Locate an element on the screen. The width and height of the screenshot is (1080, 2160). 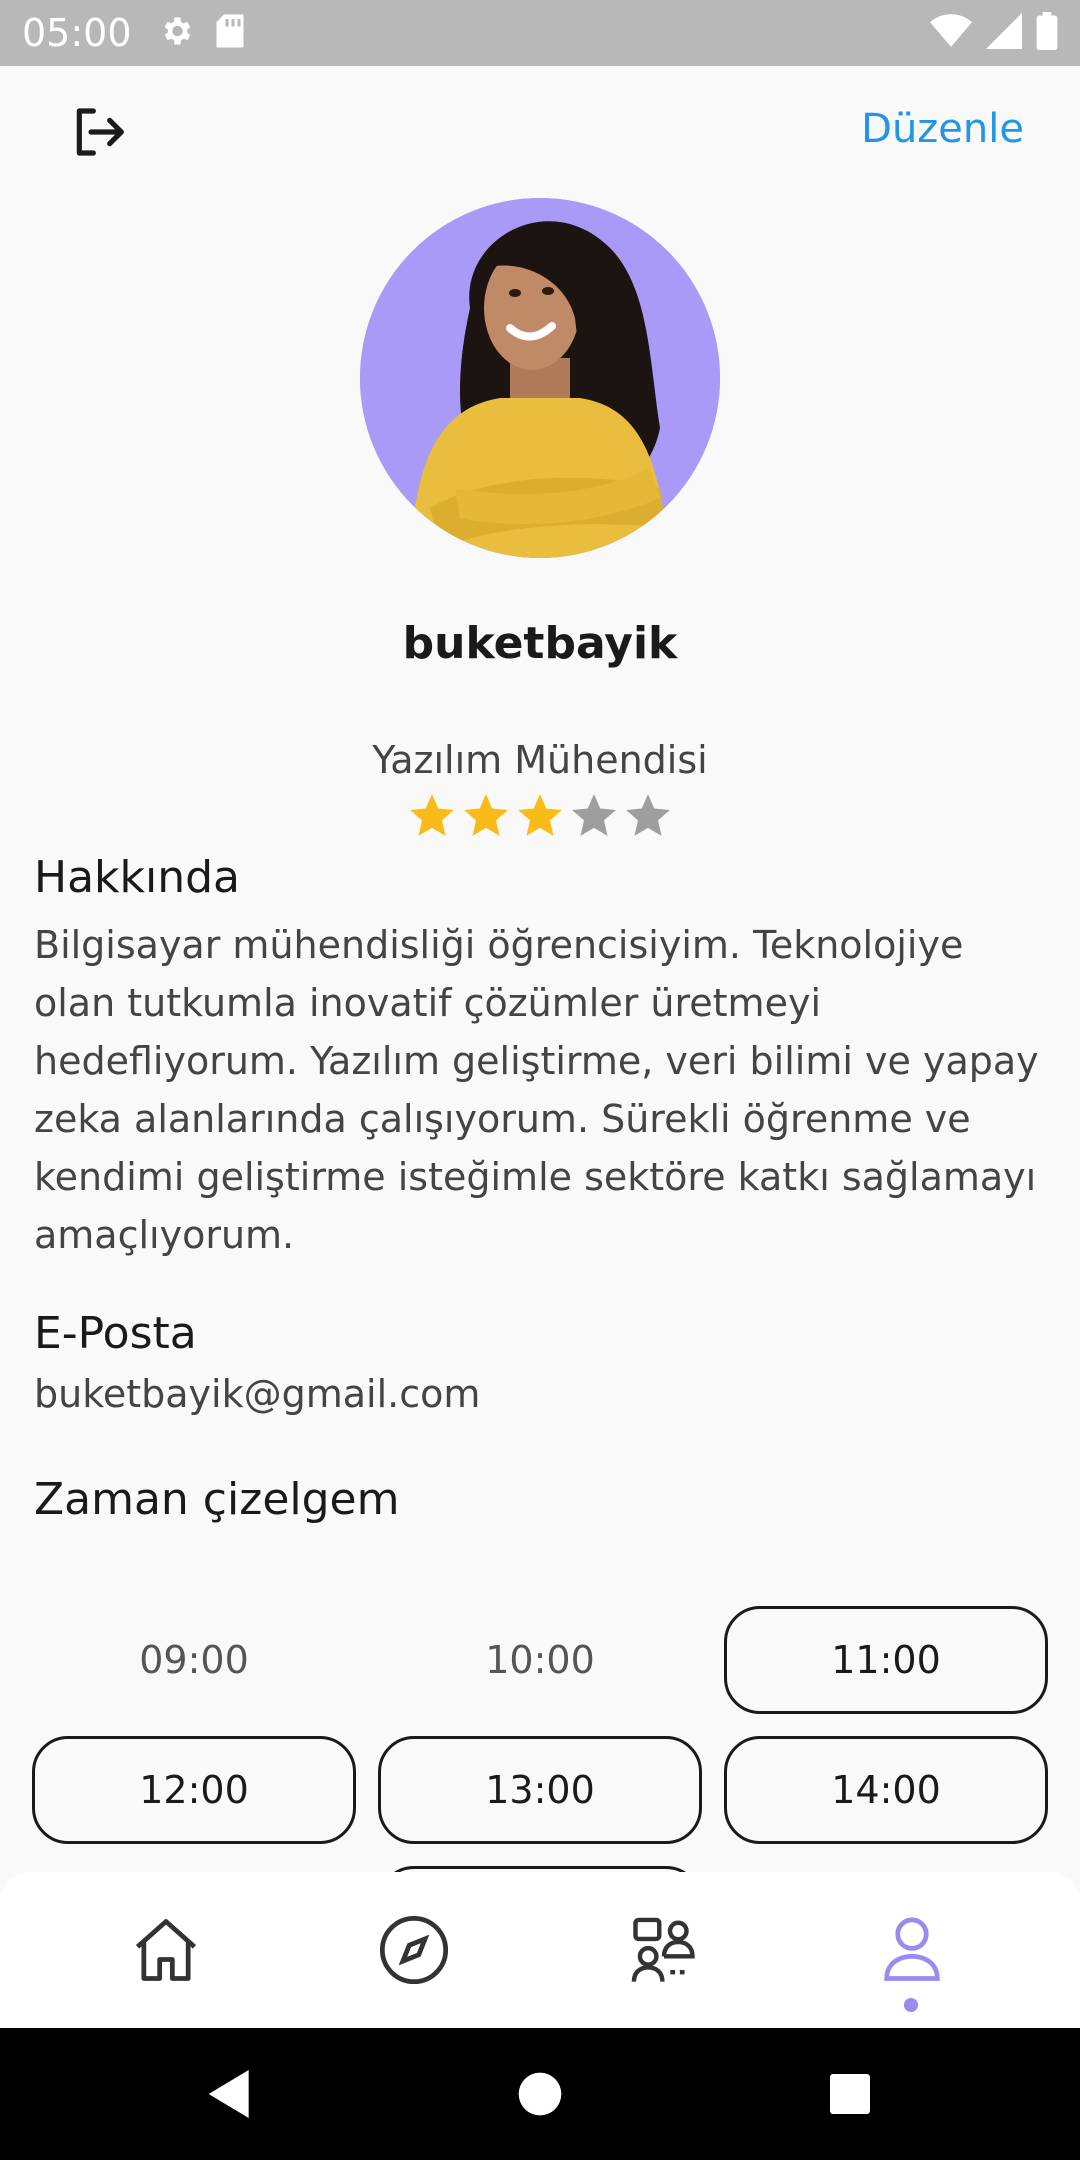
status-time: 05:00 is located at coordinates (77, 33).